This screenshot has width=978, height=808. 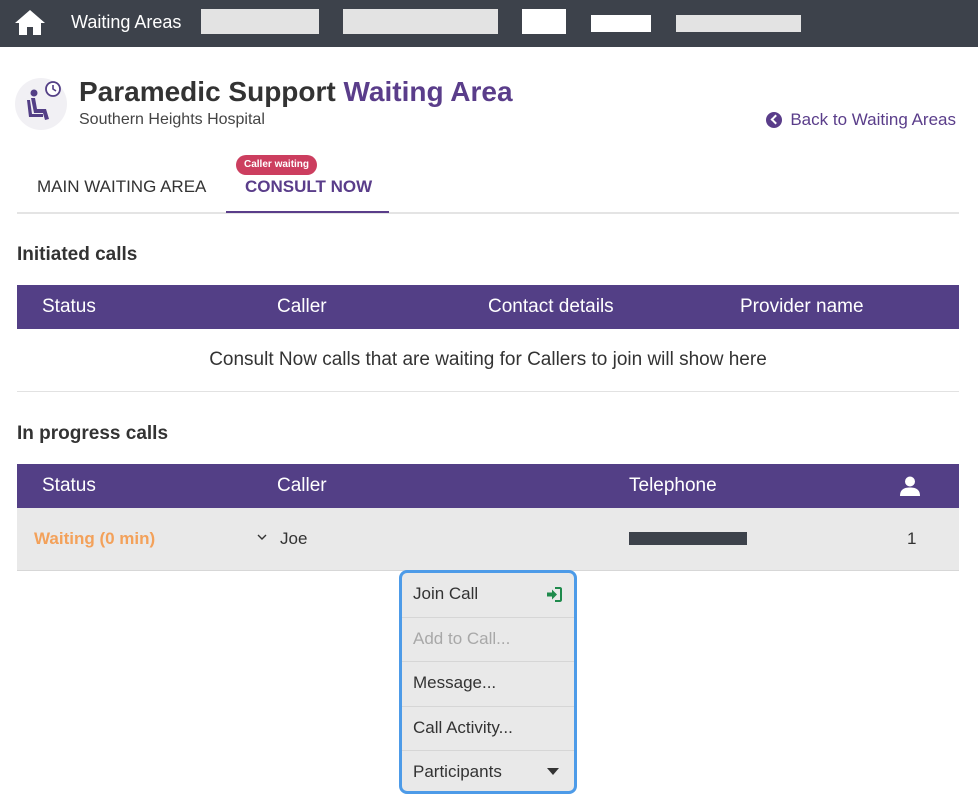 What do you see at coordinates (41, 104) in the screenshot?
I see `waiting-area-icon` at bounding box center [41, 104].